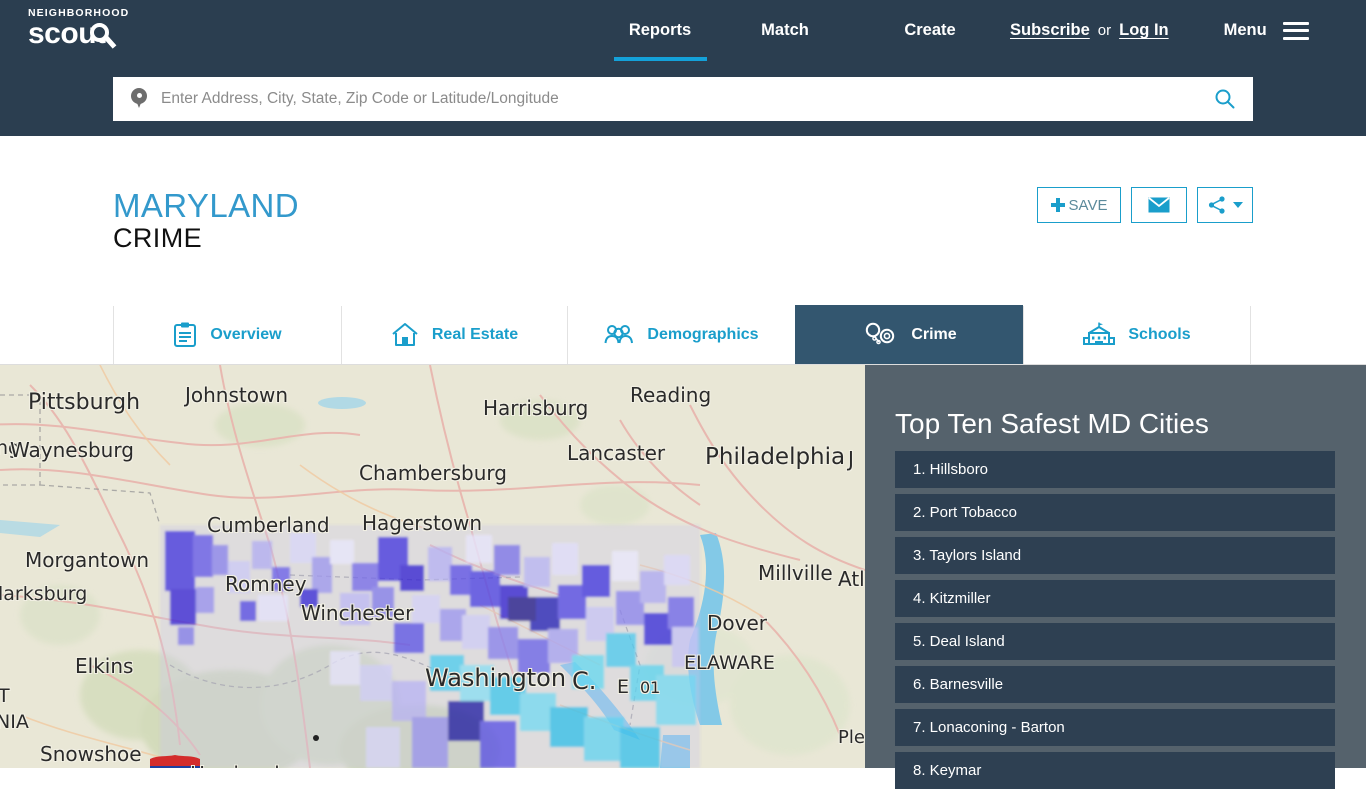 This screenshot has height=795, width=1366. Describe the element at coordinates (206, 205) in the screenshot. I see `page-title-state: MARYLAND` at that location.